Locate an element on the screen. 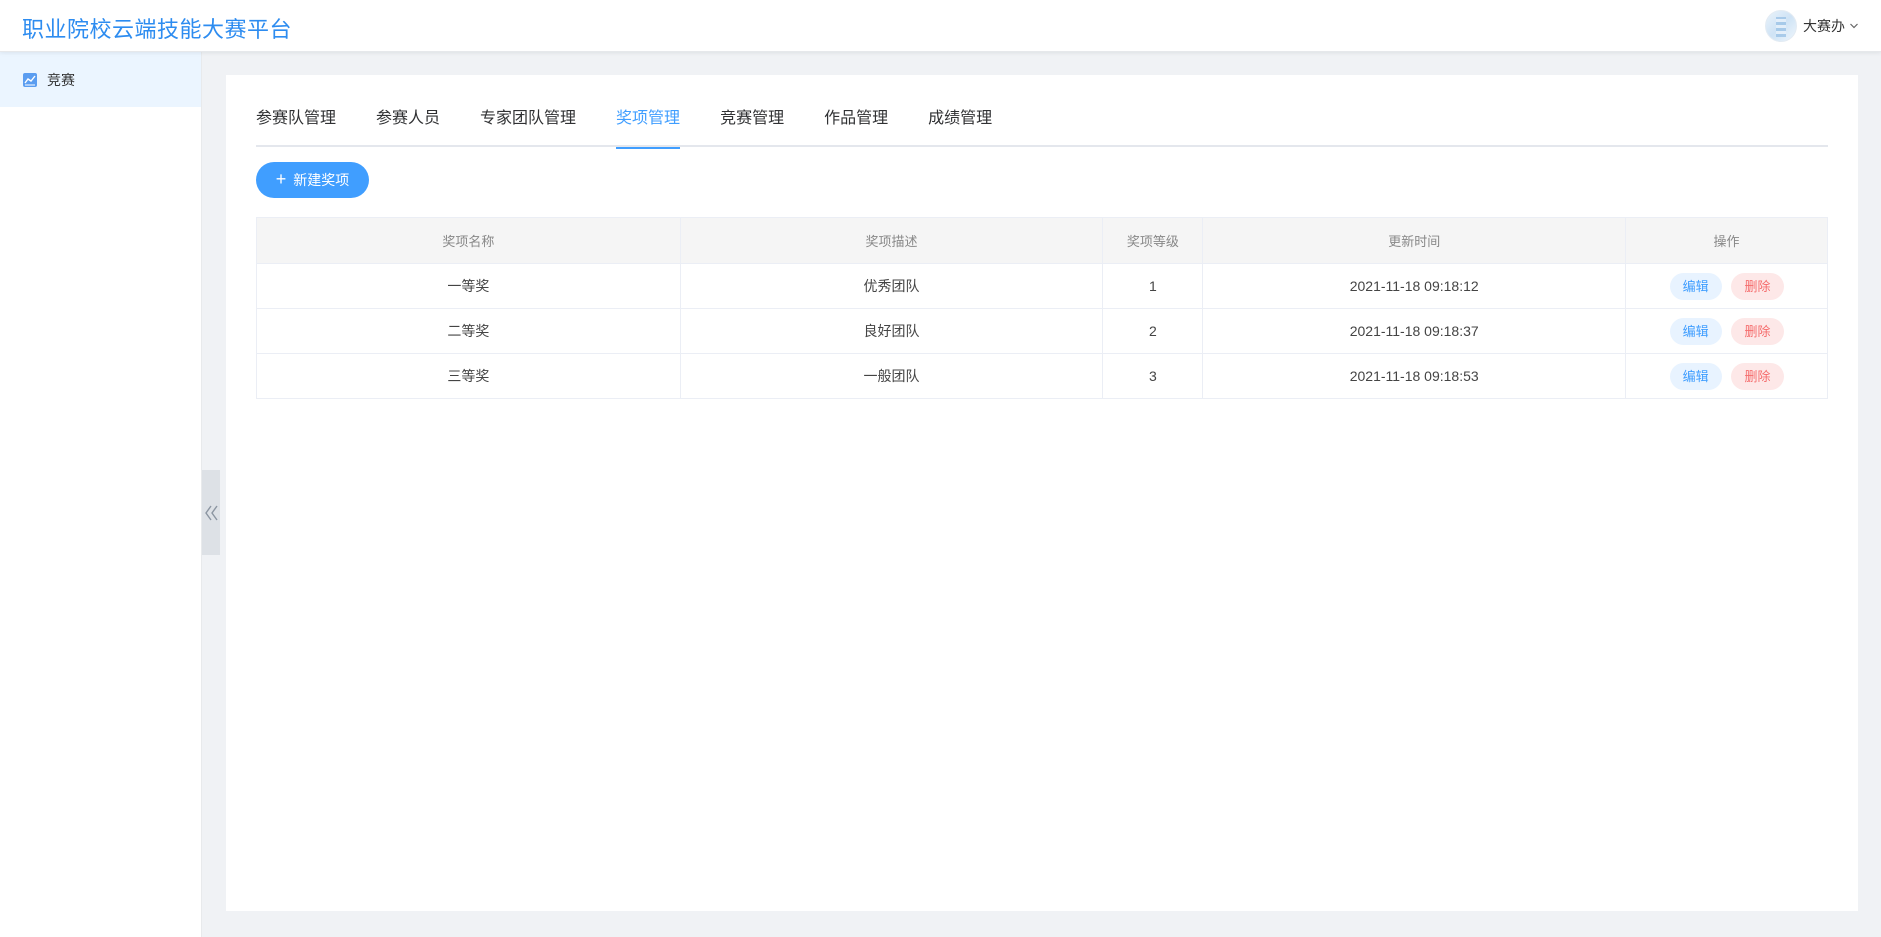 The height and width of the screenshot is (937, 1881). plus-icon: + is located at coordinates (281, 179).